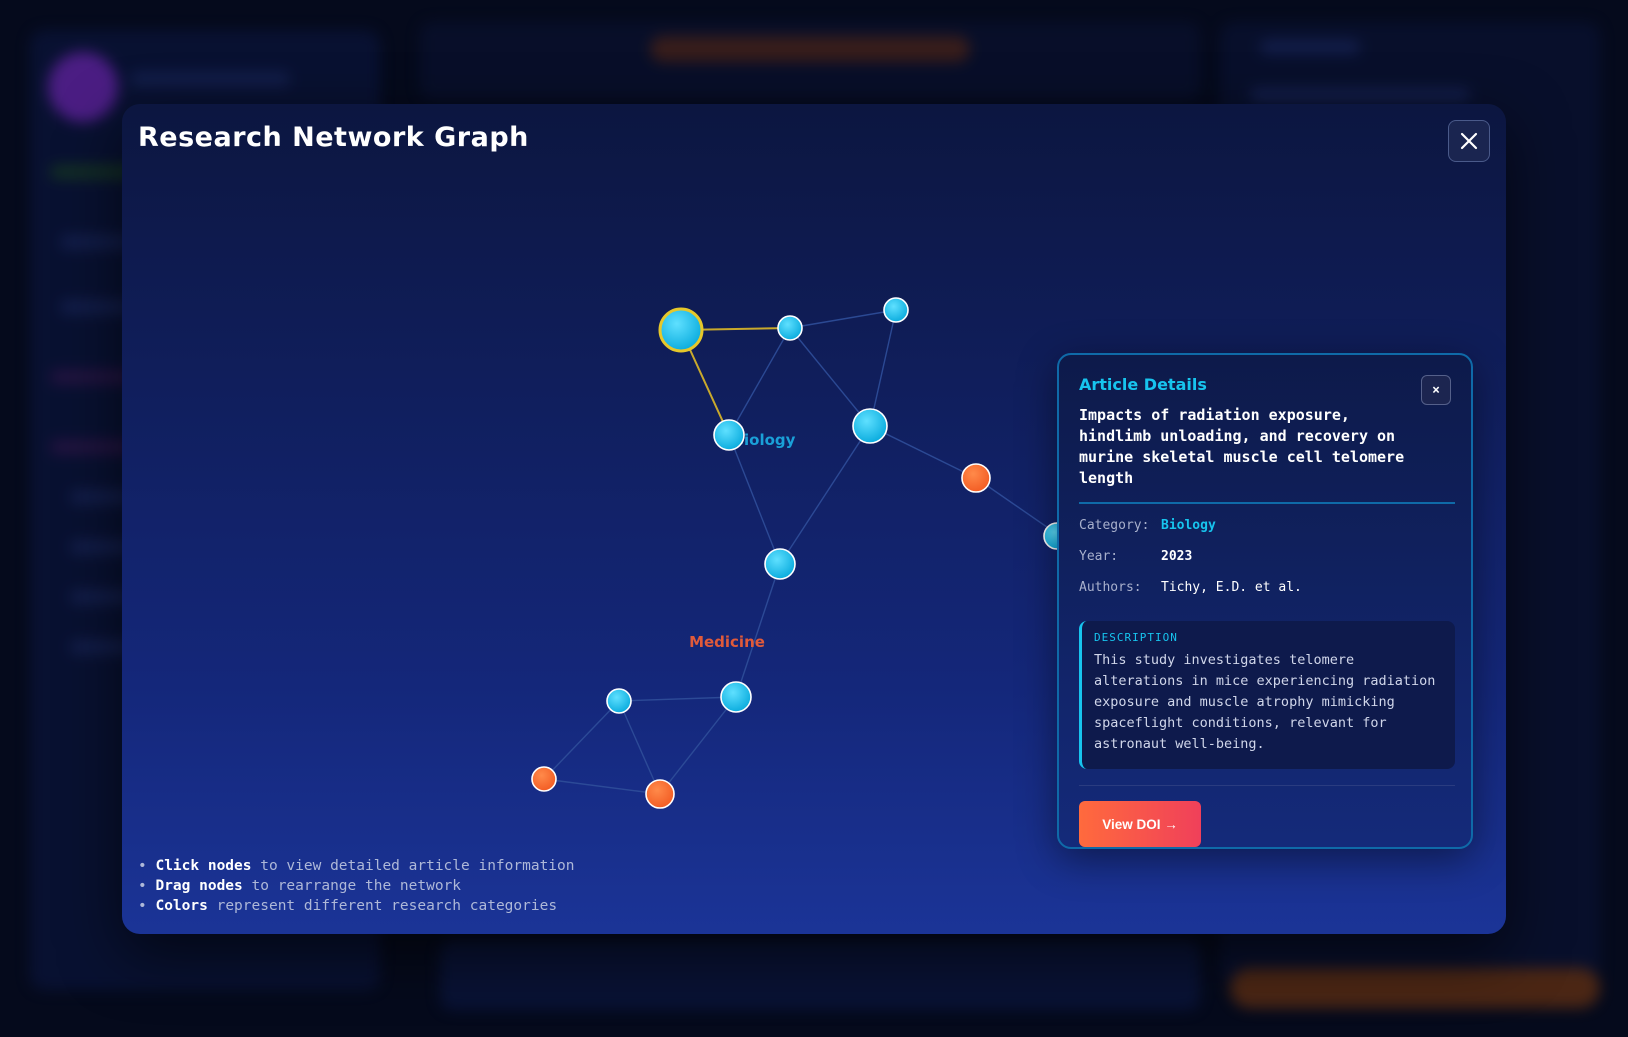 The image size is (1628, 1037). Describe the element at coordinates (1177, 556) in the screenshot. I see `year-value: 2023` at that location.